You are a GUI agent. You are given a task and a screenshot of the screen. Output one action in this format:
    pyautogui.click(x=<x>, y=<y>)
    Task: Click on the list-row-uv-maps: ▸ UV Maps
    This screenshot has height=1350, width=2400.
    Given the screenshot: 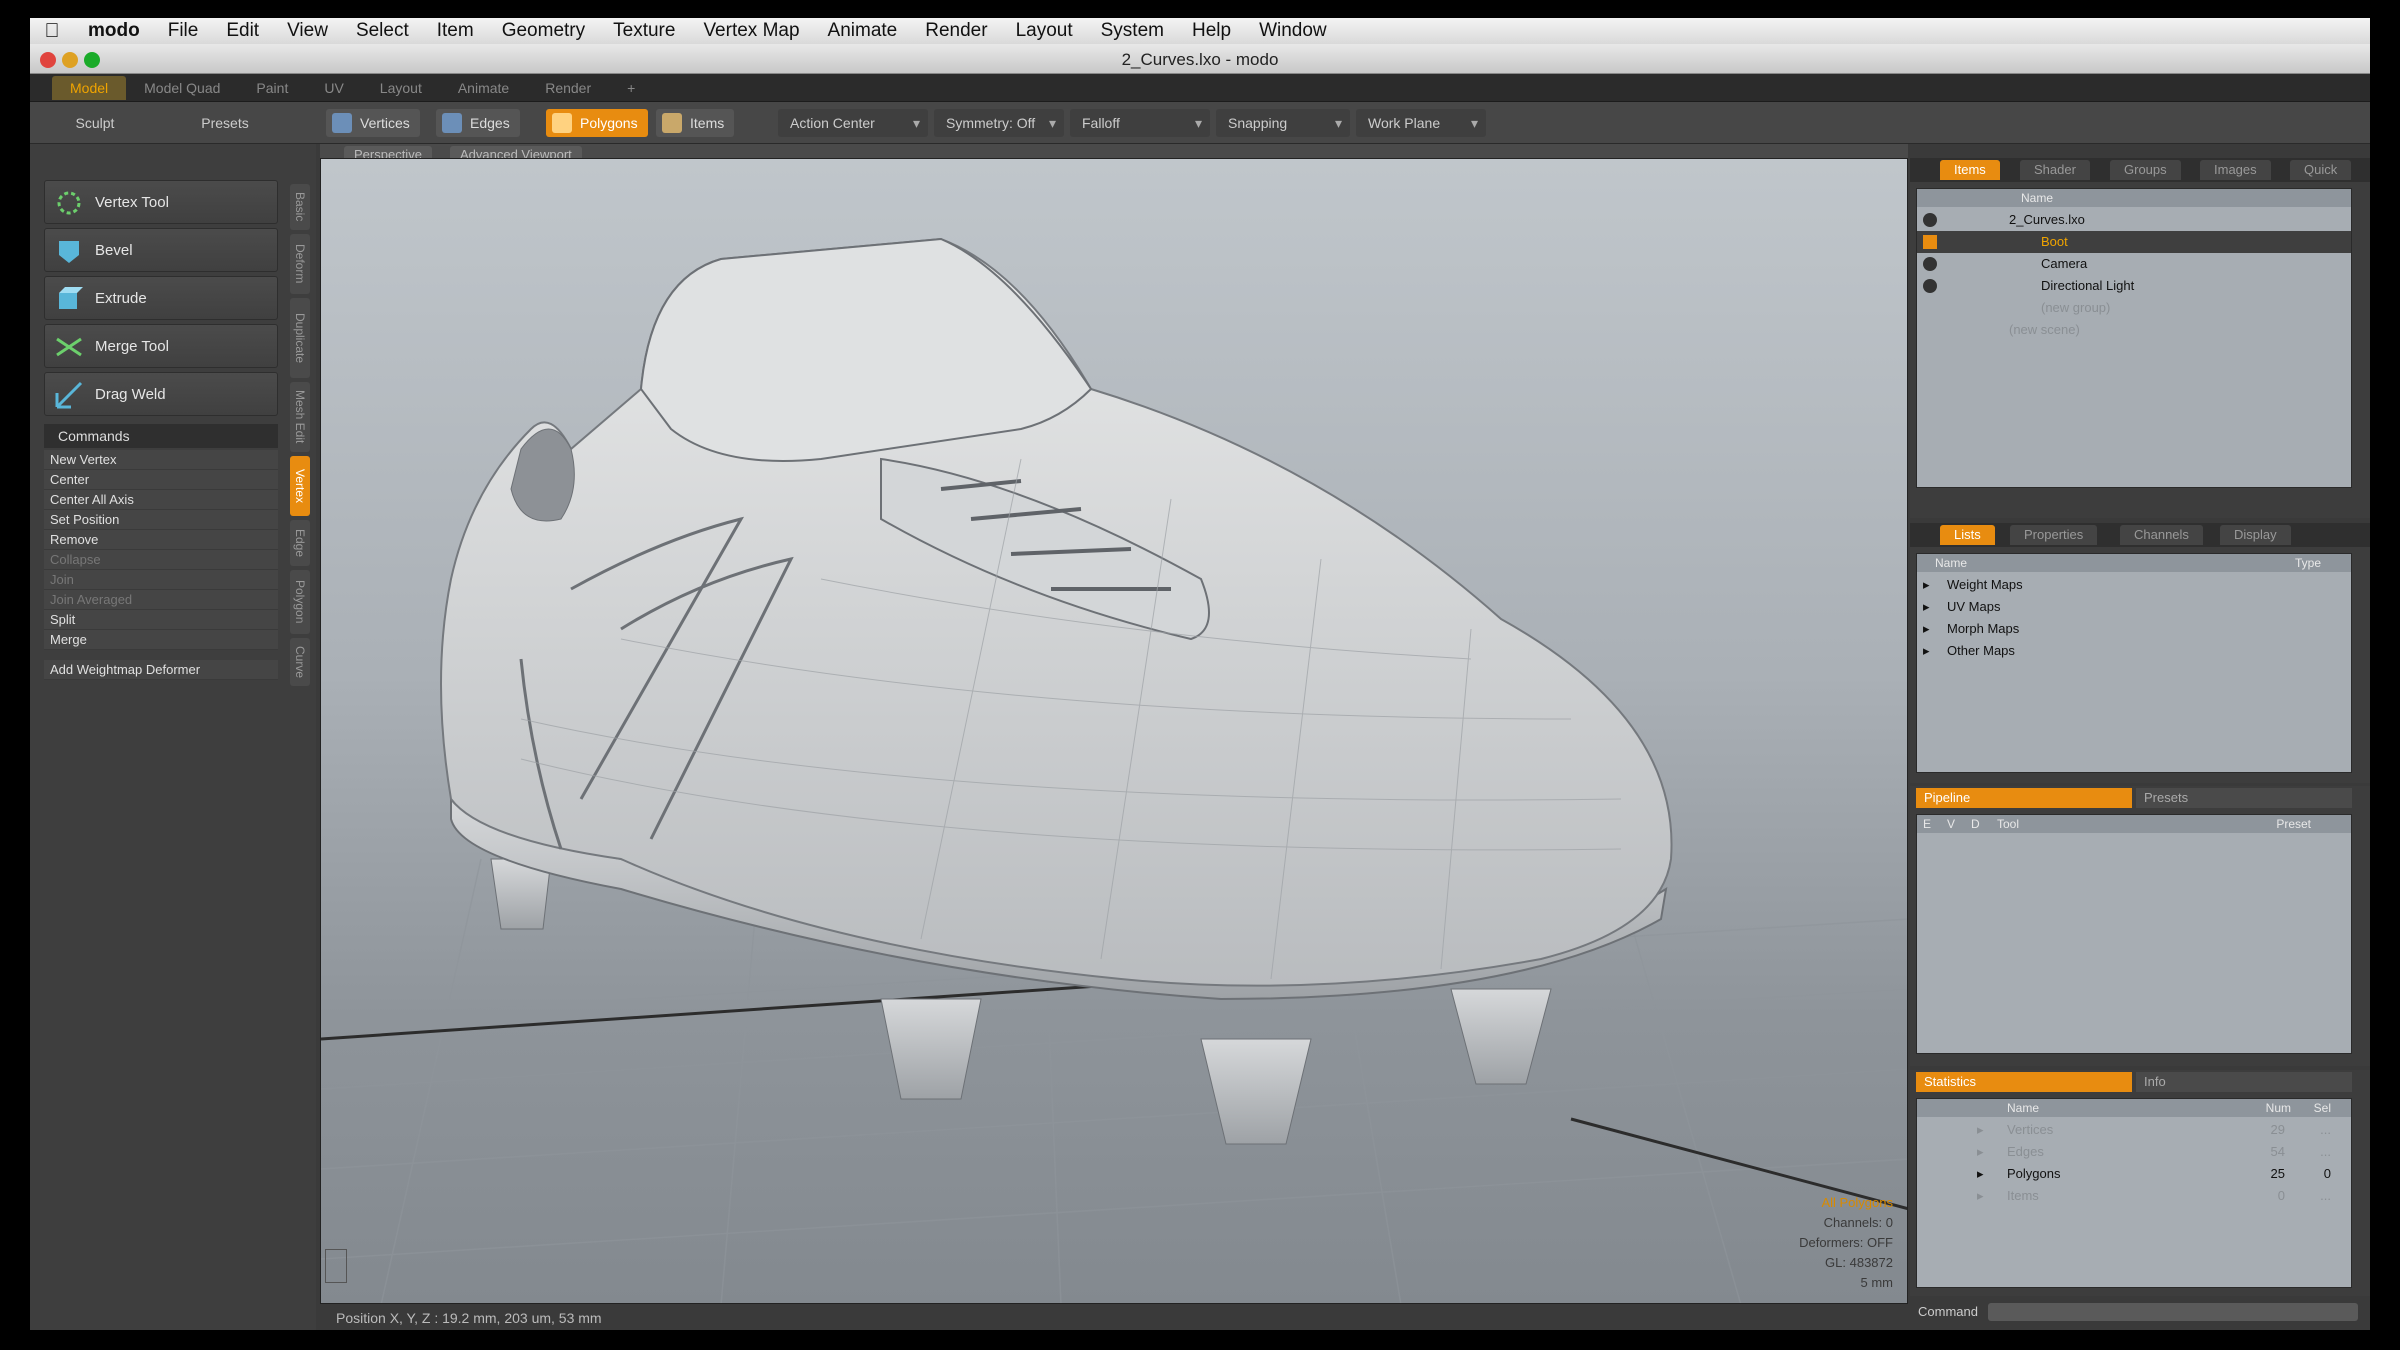 What is the action you would take?
    pyautogui.click(x=2134, y=607)
    